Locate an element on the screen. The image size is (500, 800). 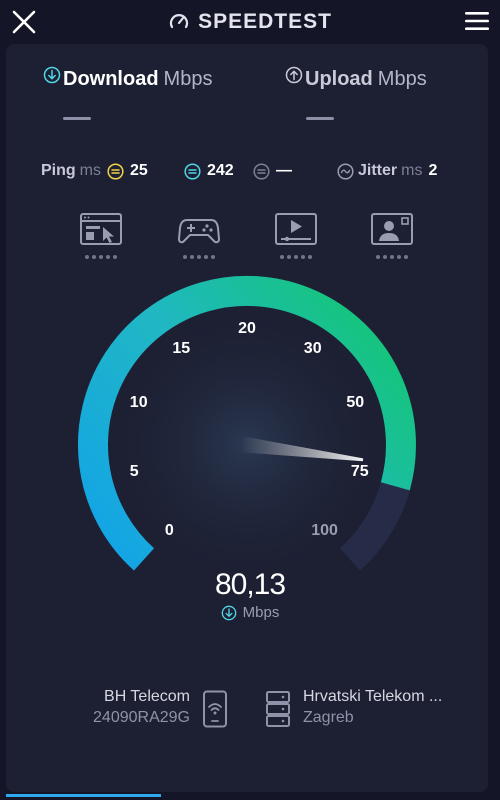
speedometer-logo-icon is located at coordinates (179, 21).